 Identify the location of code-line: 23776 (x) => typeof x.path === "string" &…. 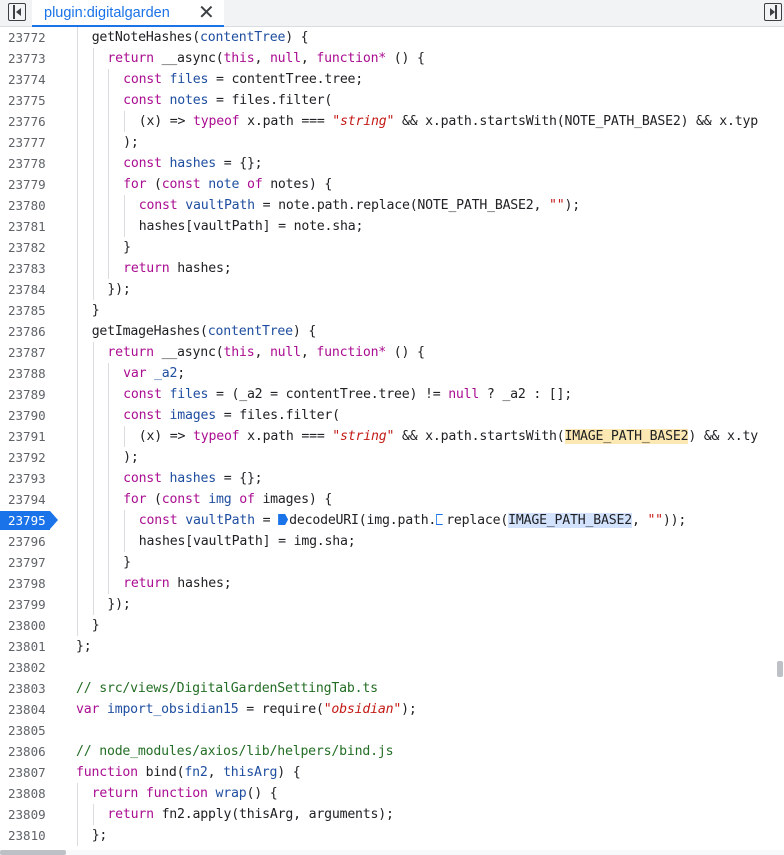
(392, 121).